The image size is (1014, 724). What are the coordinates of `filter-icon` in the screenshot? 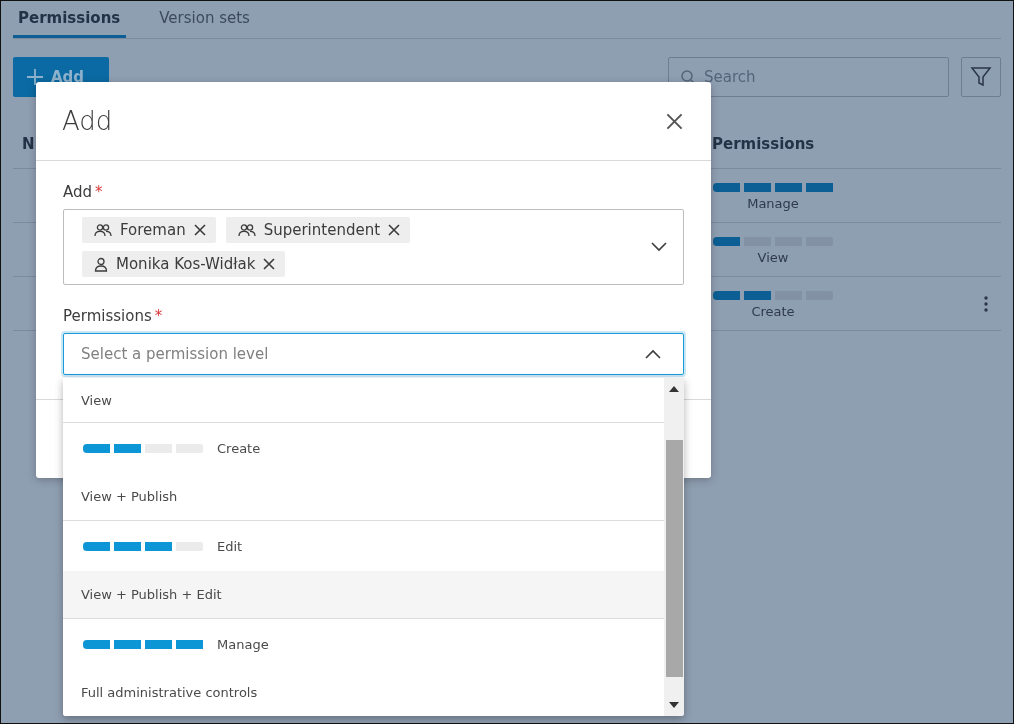 It's located at (981, 77).